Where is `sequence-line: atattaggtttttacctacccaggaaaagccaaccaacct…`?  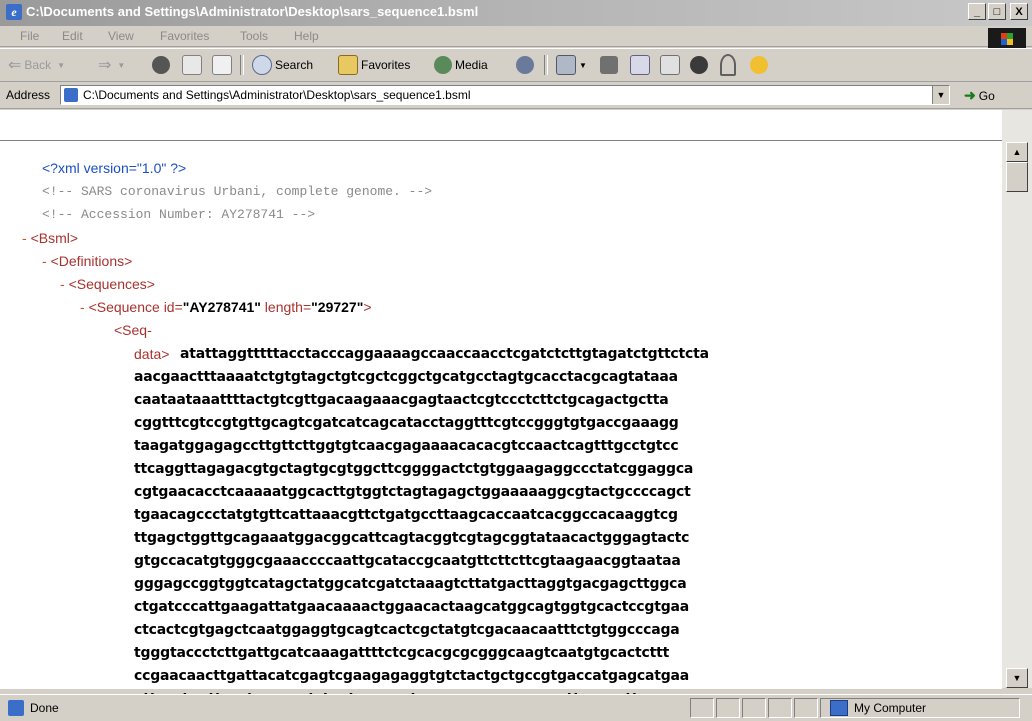
sequence-line: atattaggtttttacctacccaggaaaagccaaccaacct… is located at coordinates (444, 354).